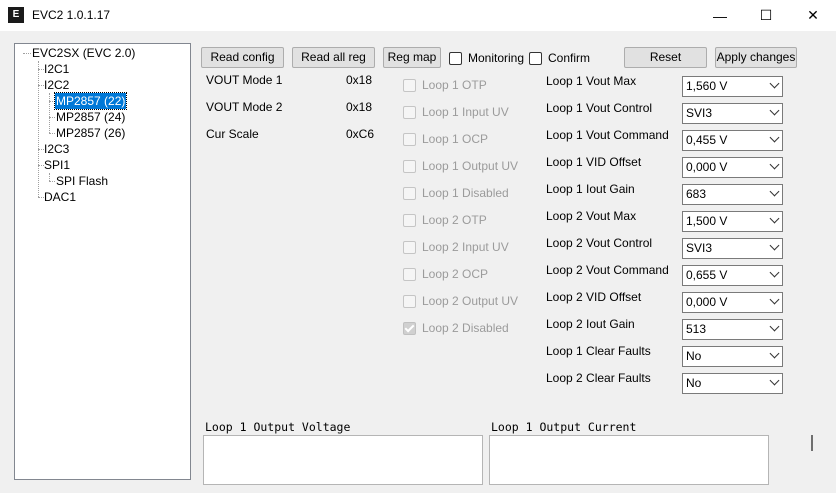 The image size is (836, 493). What do you see at coordinates (732, 194) in the screenshot?
I see `param-combo-loop1-iout-gain: 683` at bounding box center [732, 194].